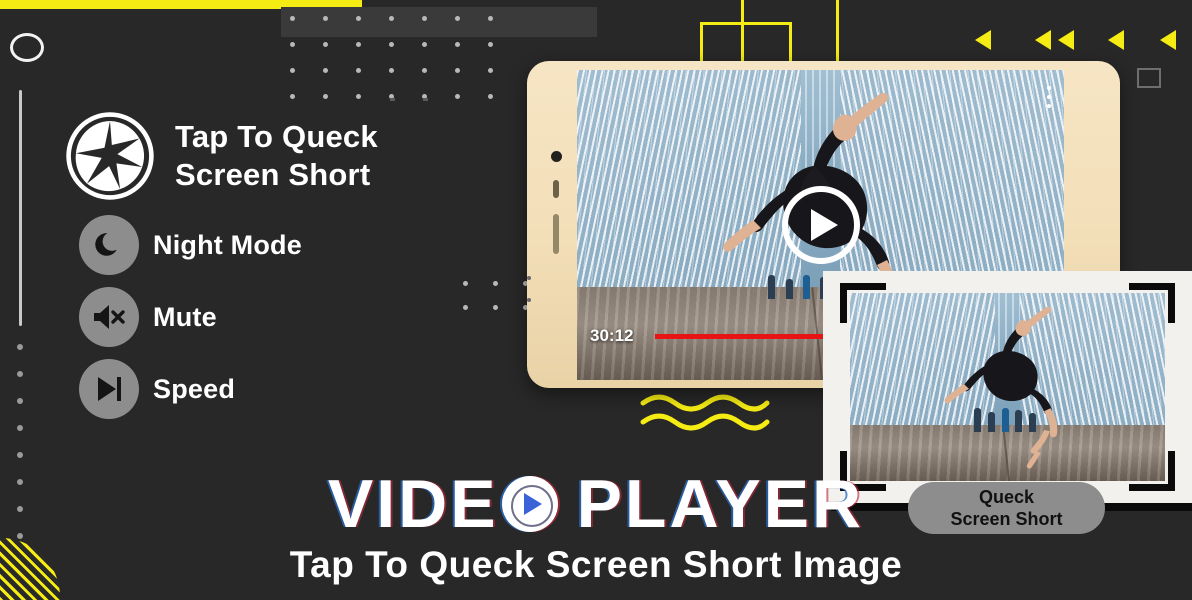 The height and width of the screenshot is (600, 1192). I want to click on moon-icon, so click(109, 245).